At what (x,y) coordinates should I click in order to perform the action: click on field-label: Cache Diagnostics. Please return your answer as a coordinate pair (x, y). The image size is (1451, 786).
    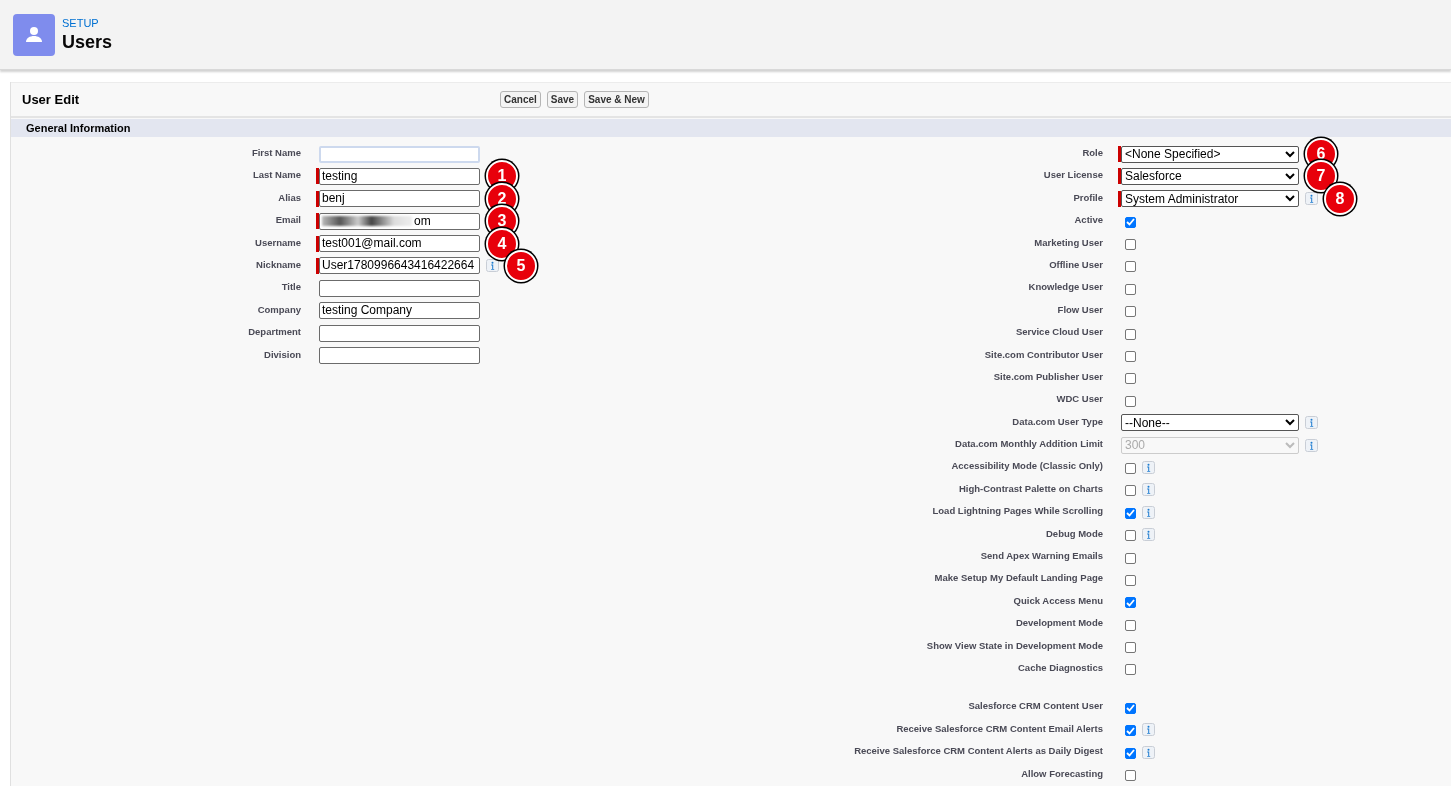
    Looking at the image, I should click on (1060, 667).